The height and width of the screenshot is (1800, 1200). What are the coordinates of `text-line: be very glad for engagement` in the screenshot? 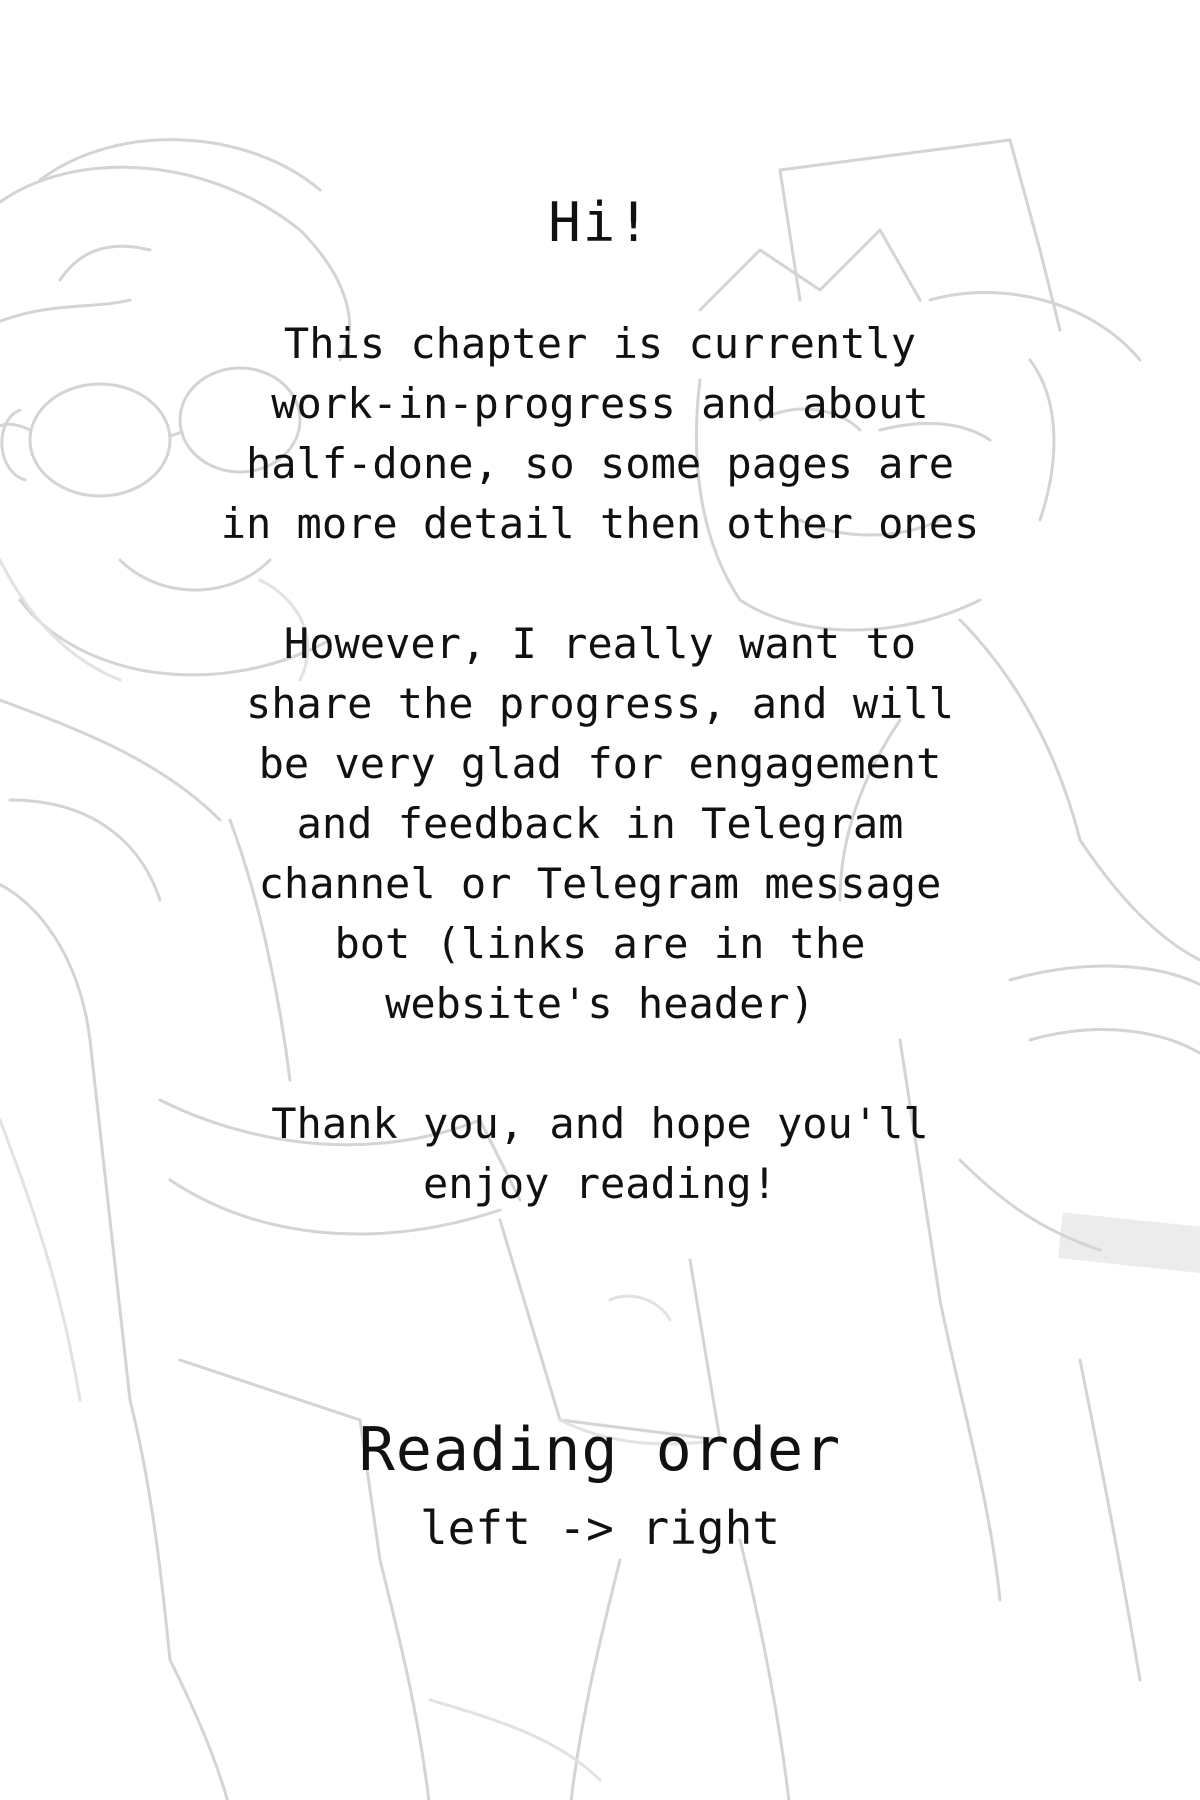 It's located at (600, 763).